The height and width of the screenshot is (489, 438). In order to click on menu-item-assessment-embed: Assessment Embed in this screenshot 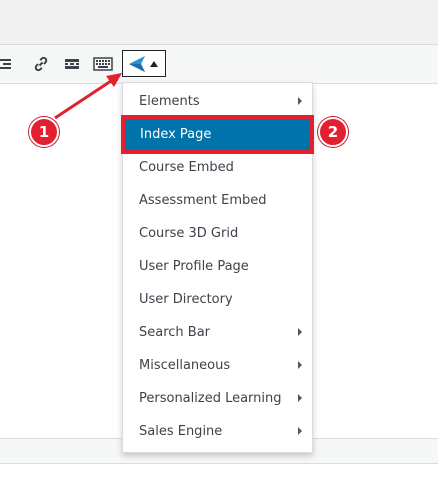, I will do `click(217, 200)`.